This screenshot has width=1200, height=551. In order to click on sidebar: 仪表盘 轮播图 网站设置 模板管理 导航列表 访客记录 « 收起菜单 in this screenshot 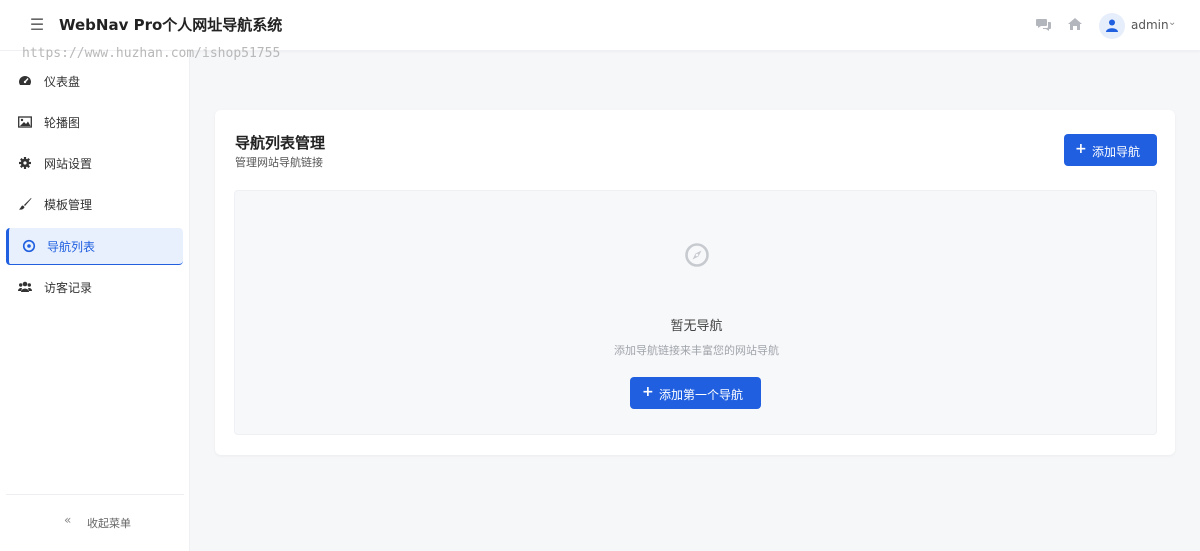, I will do `click(95, 301)`.